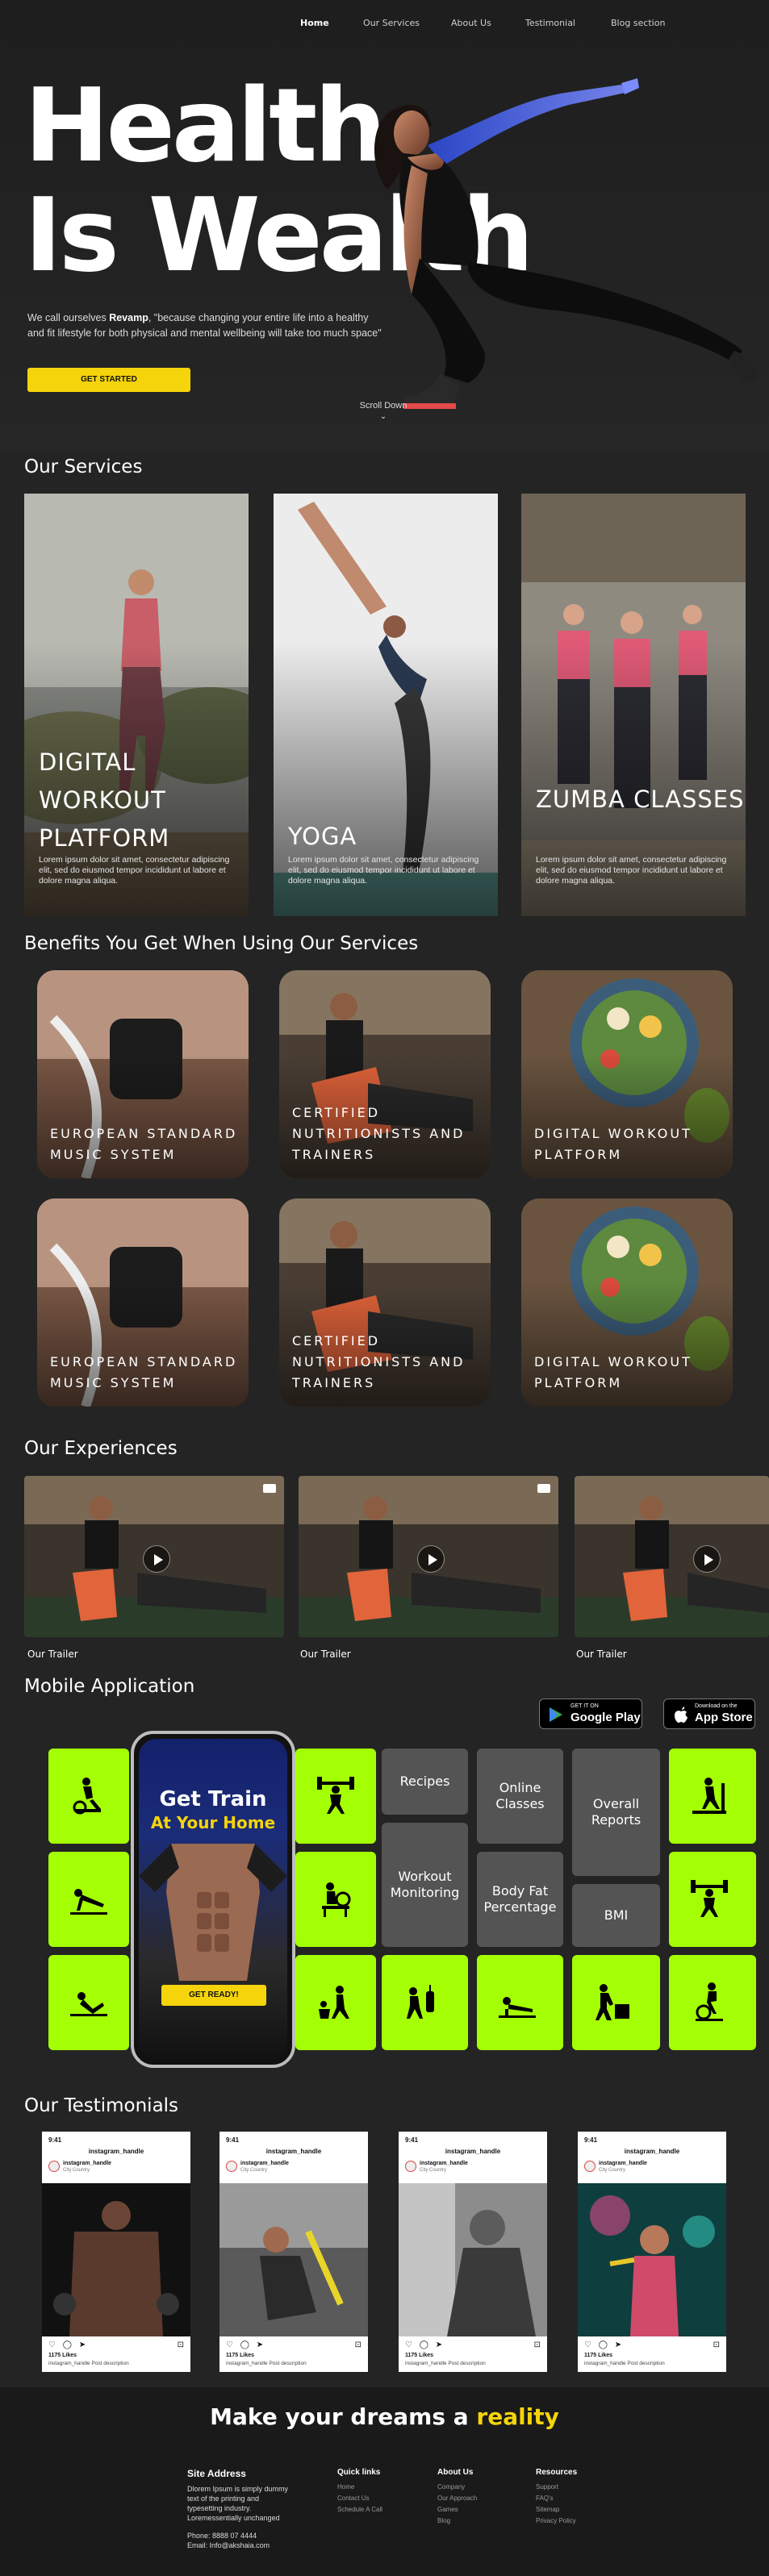  Describe the element at coordinates (213, 1899) in the screenshot. I see `phone-mockup: Get Train At Your Home GET READY!` at that location.